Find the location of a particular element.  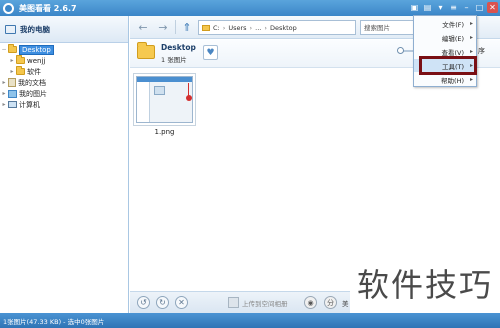

favorite-heart-icon: ♥ is located at coordinates (210, 52).